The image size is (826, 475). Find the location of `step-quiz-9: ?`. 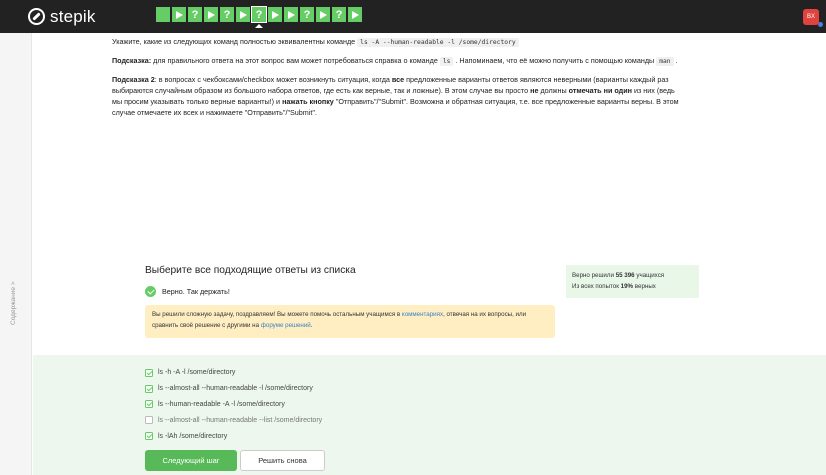

step-quiz-9: ? is located at coordinates (307, 14).